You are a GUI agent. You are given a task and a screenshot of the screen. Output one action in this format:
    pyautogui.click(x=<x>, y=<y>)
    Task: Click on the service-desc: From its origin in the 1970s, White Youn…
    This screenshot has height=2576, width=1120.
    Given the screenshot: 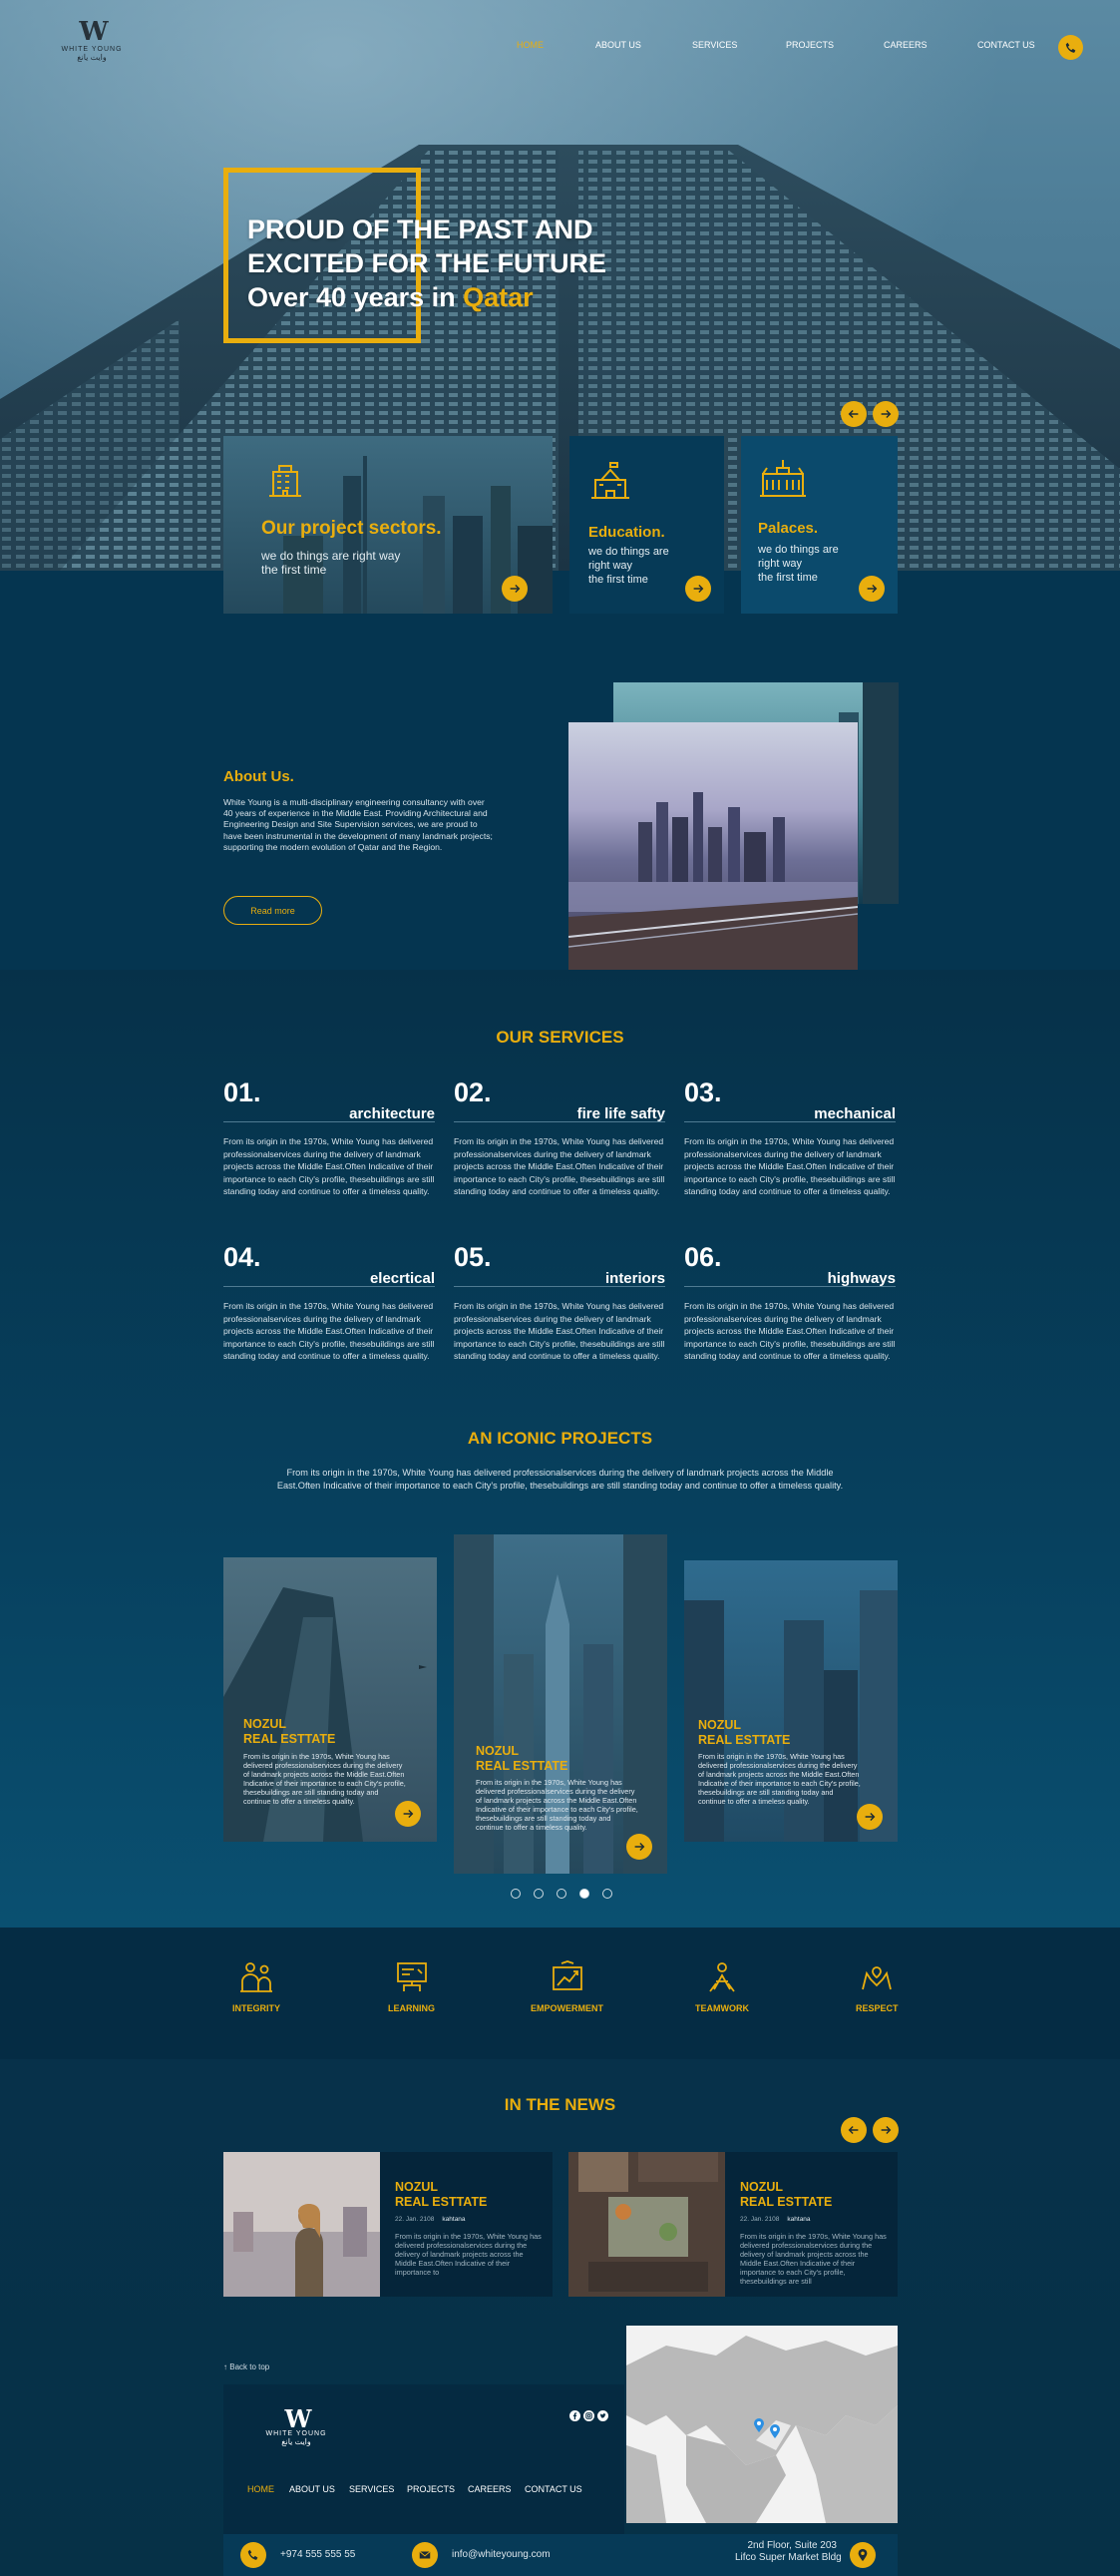 What is the action you would take?
    pyautogui.click(x=790, y=1331)
    